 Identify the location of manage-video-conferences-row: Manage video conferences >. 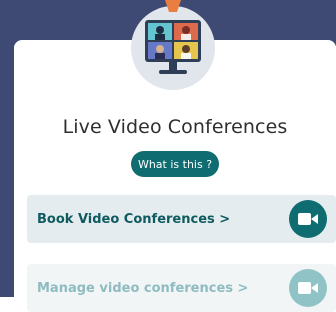
(181, 288).